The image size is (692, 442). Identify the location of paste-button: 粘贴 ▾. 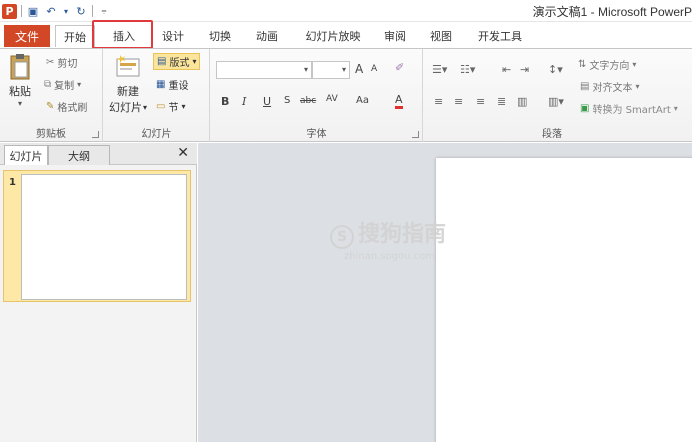
(20, 80).